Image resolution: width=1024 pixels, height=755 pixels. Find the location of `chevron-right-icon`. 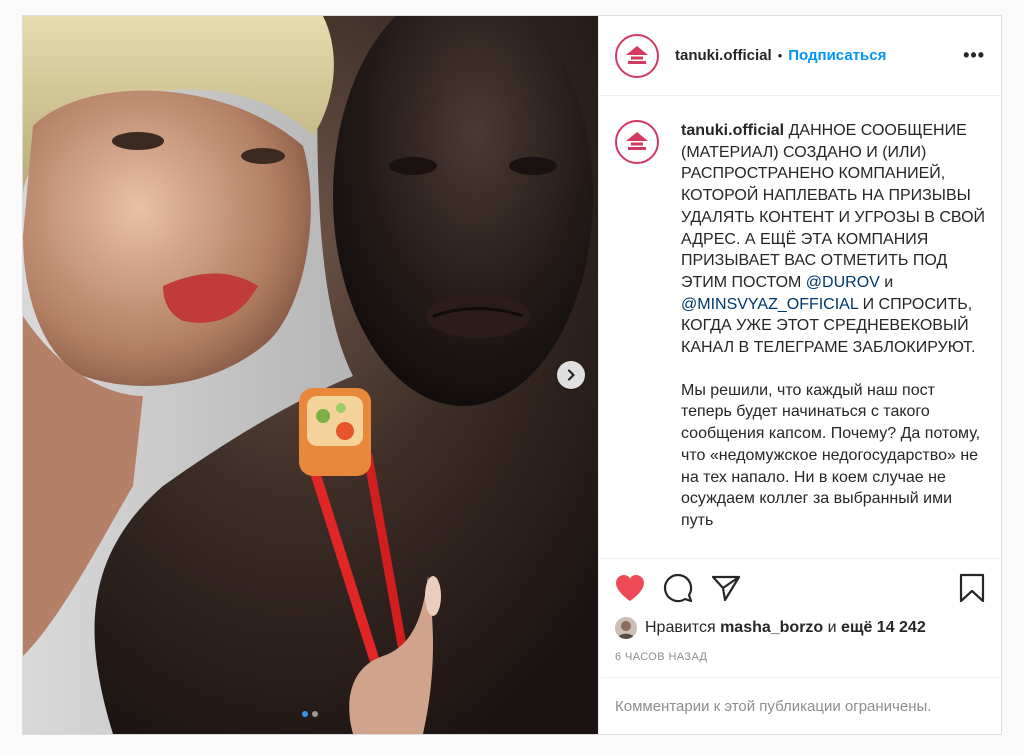

chevron-right-icon is located at coordinates (571, 375).